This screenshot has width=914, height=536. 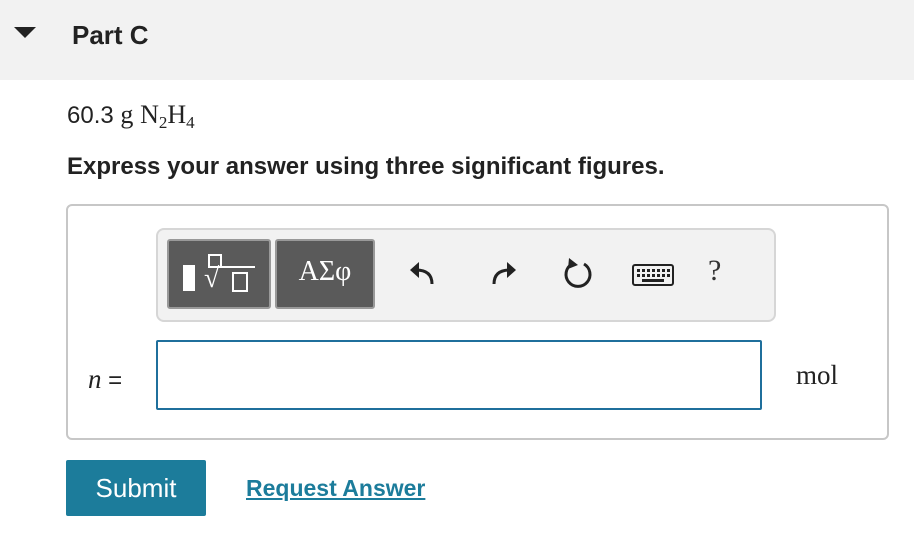 I want to click on request-answer-link: Request Answer, so click(x=335, y=488).